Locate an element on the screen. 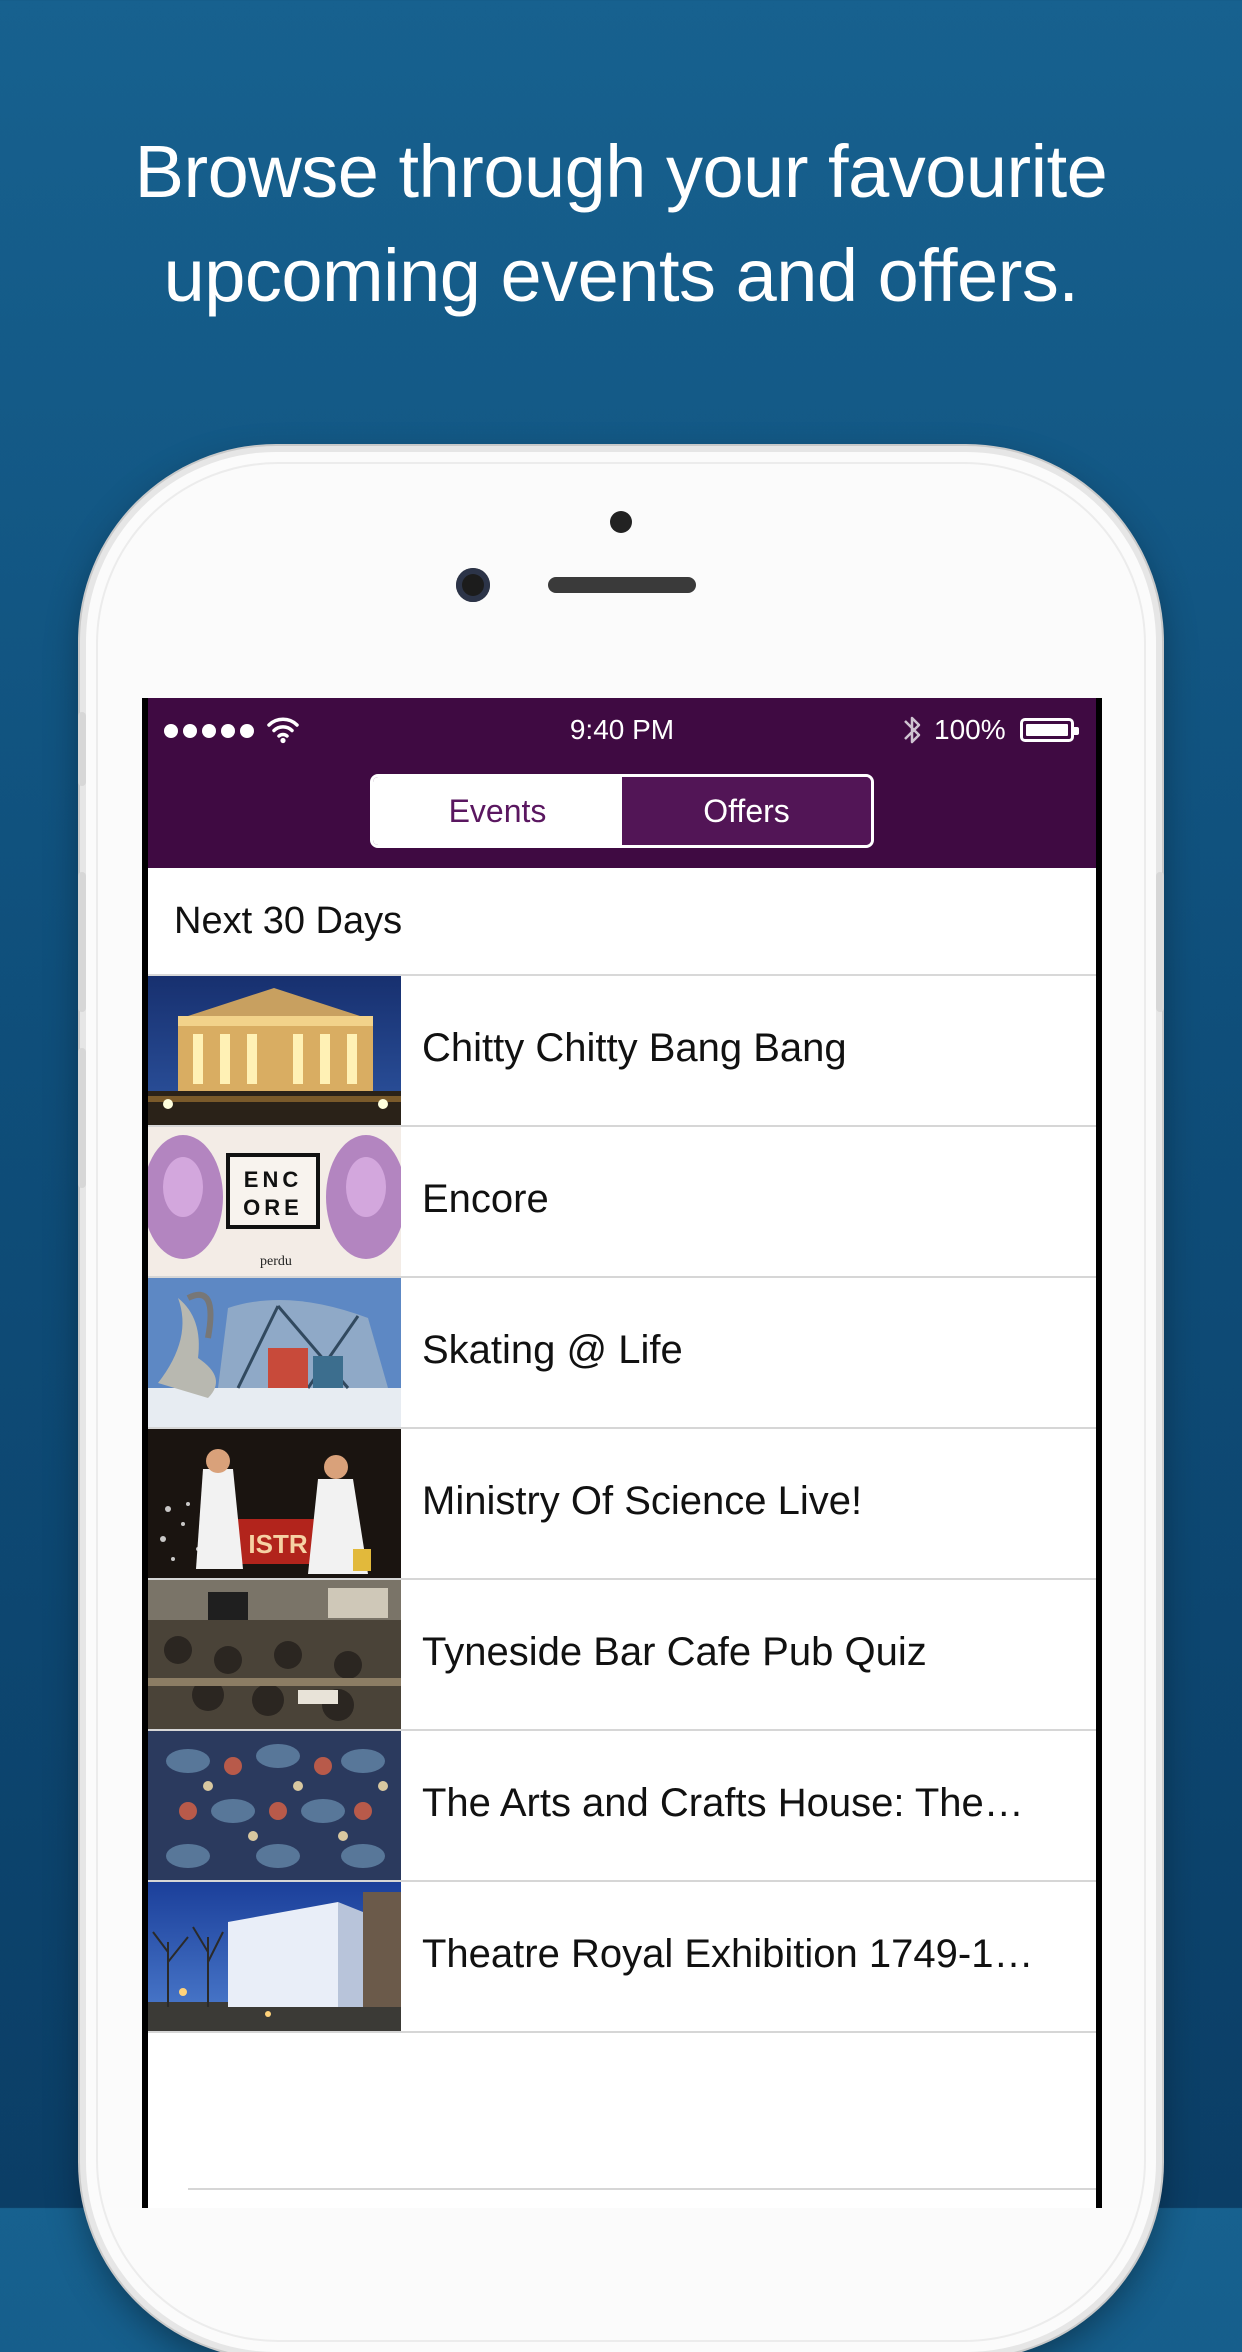 The image size is (1242, 2352). battery-percentage: 100% is located at coordinates (970, 729).